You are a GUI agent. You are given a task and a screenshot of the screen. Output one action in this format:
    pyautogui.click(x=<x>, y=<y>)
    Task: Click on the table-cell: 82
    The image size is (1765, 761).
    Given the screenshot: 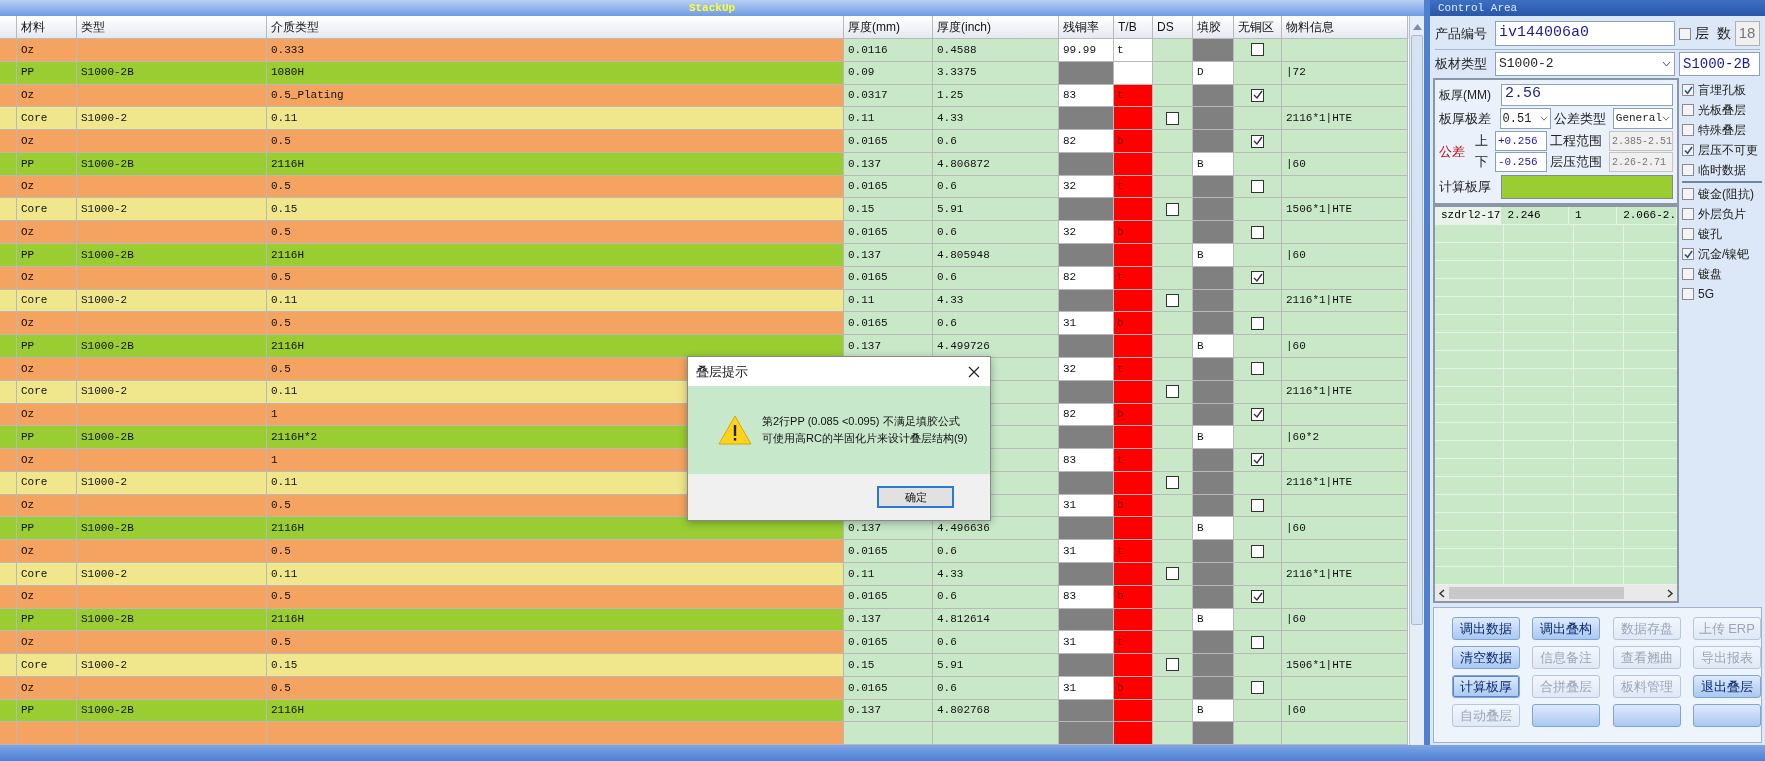 What is the action you would take?
    pyautogui.click(x=1086, y=415)
    